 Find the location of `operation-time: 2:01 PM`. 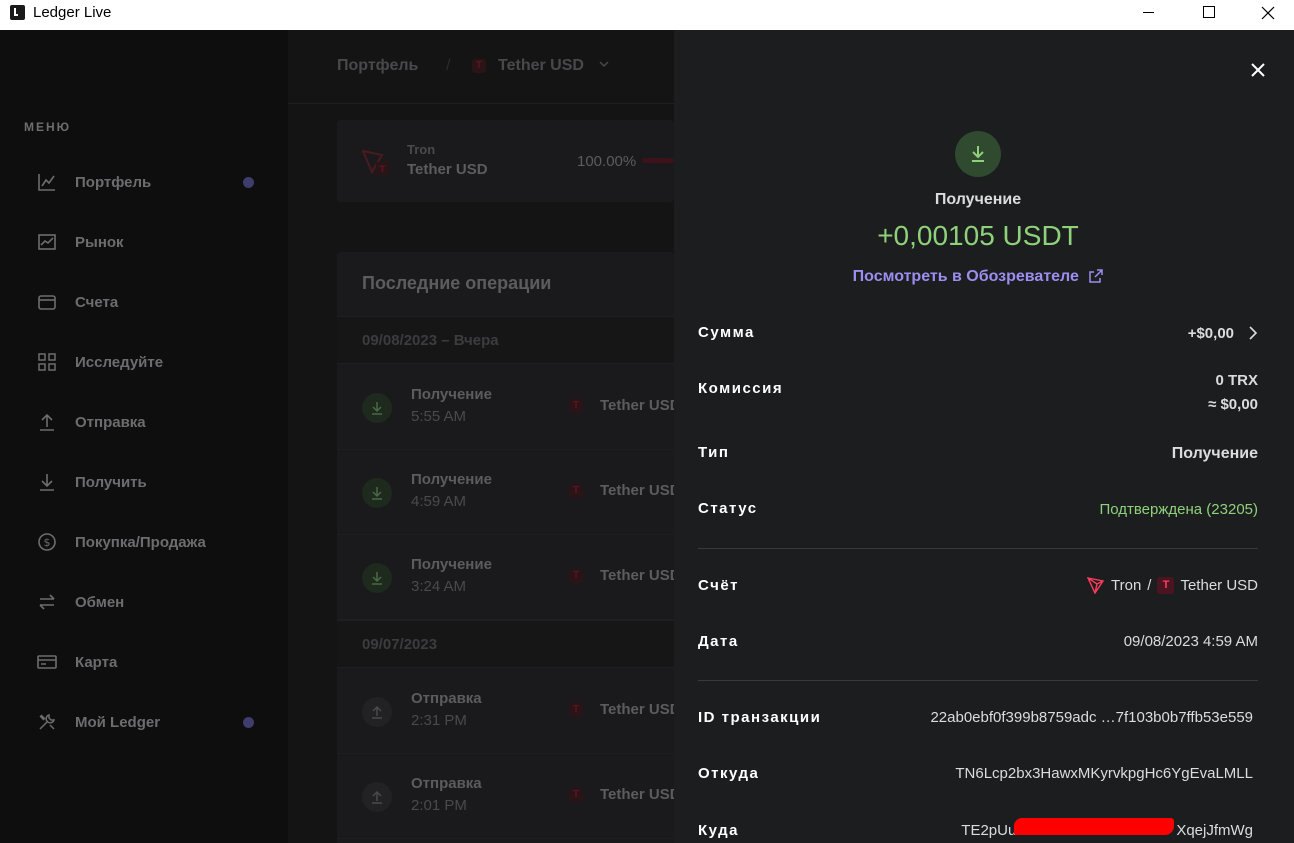

operation-time: 2:01 PM is located at coordinates (439, 805).